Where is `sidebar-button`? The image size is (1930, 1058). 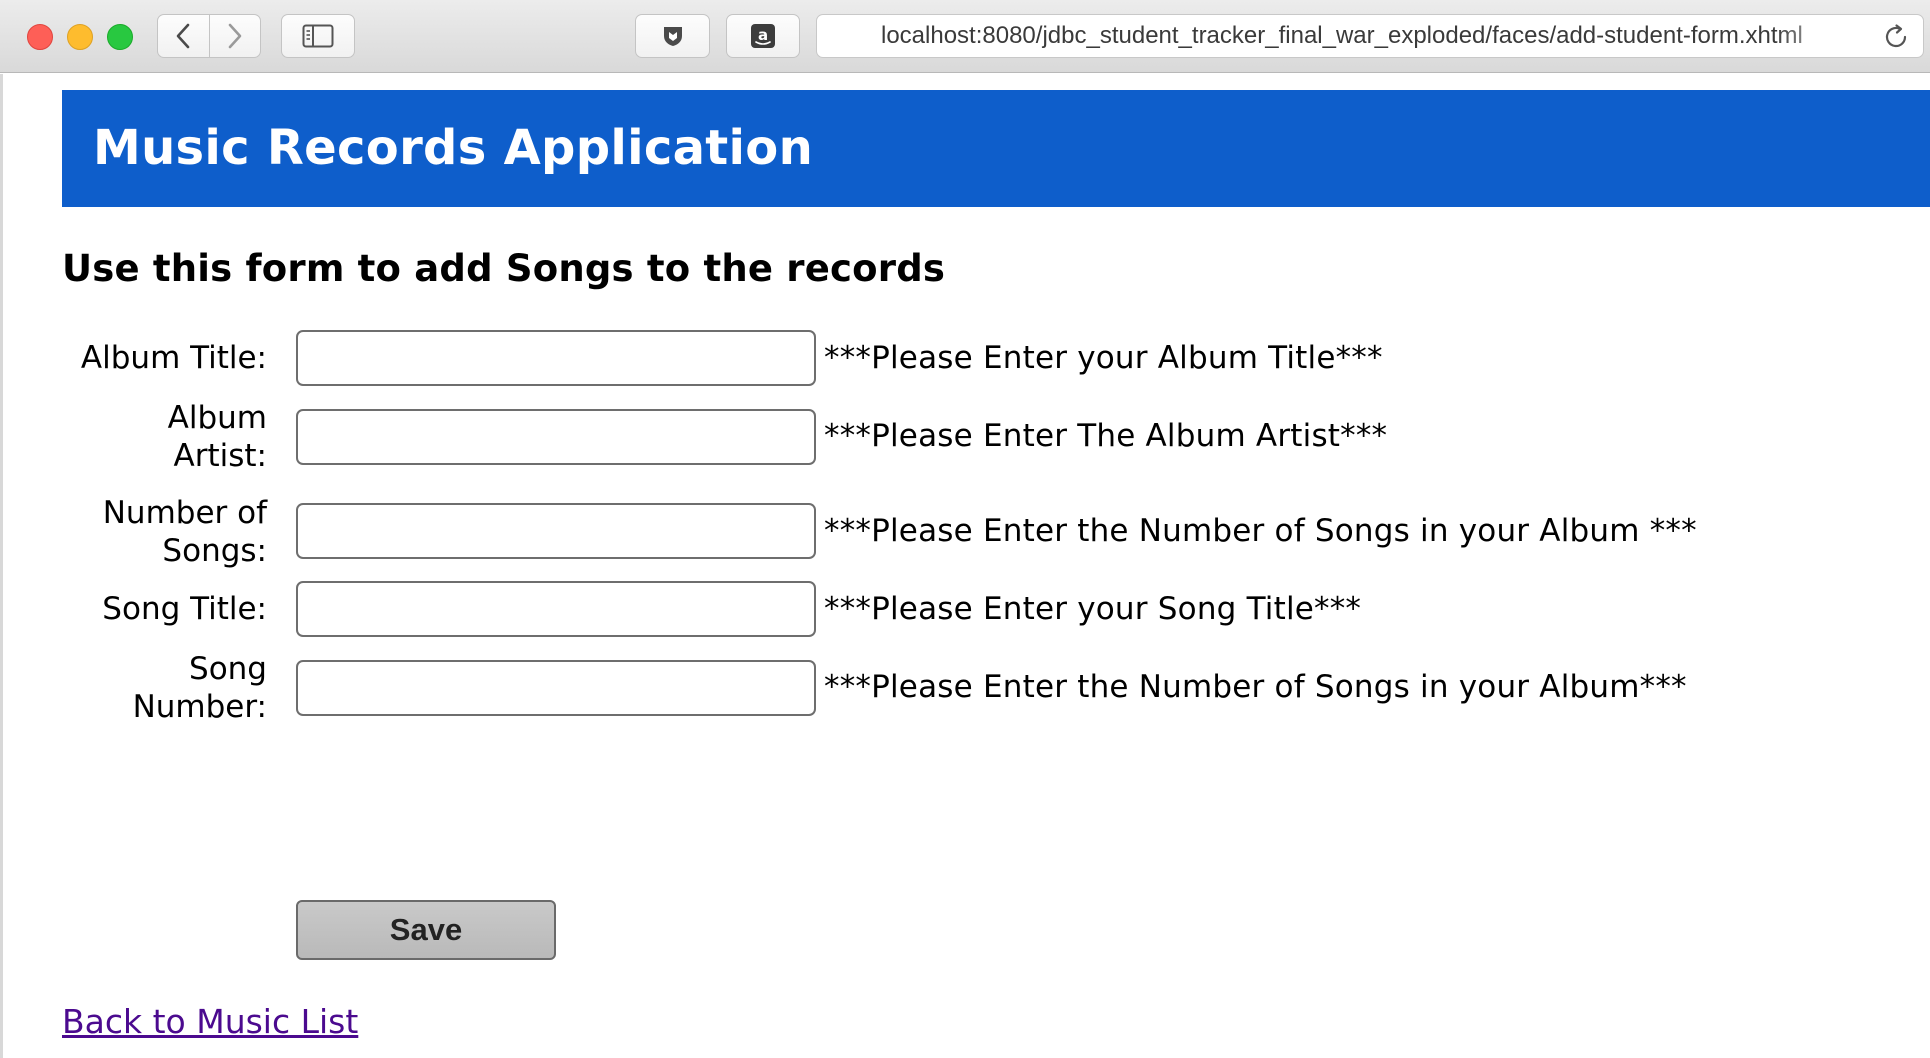 sidebar-button is located at coordinates (318, 36).